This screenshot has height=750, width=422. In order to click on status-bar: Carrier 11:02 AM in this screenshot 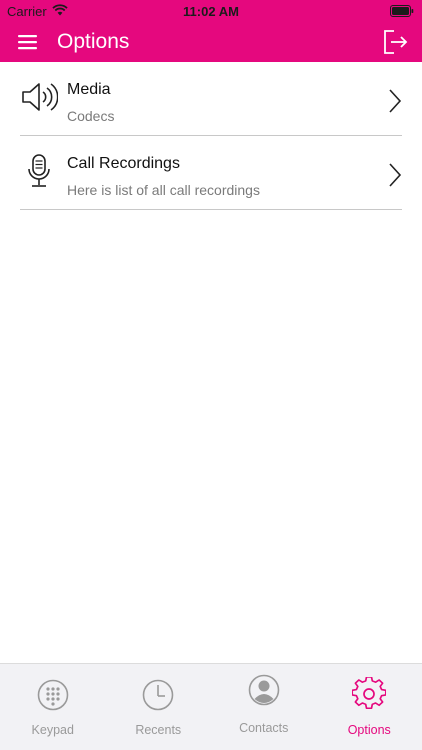, I will do `click(211, 11)`.